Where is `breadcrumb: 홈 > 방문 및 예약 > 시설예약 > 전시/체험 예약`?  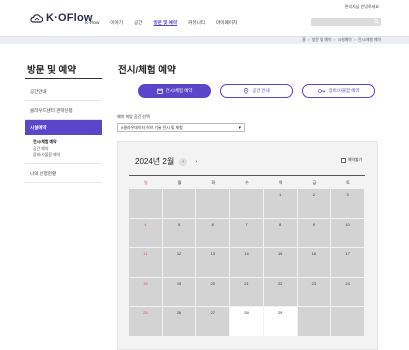 breadcrumb: 홈 > 방문 및 예약 > 시설예약 > 전시/체험 예약 is located at coordinates (341, 40).